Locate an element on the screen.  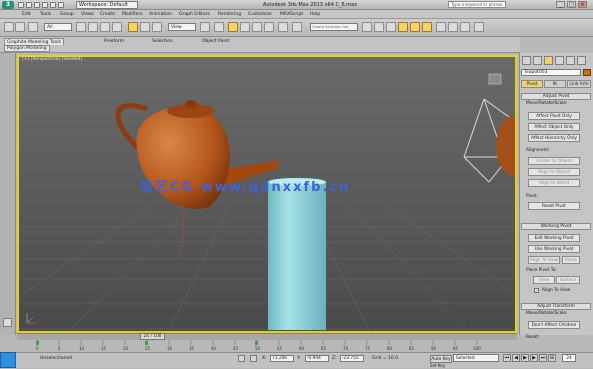
current-frame-field: 24 is located at coordinates (569, 358).